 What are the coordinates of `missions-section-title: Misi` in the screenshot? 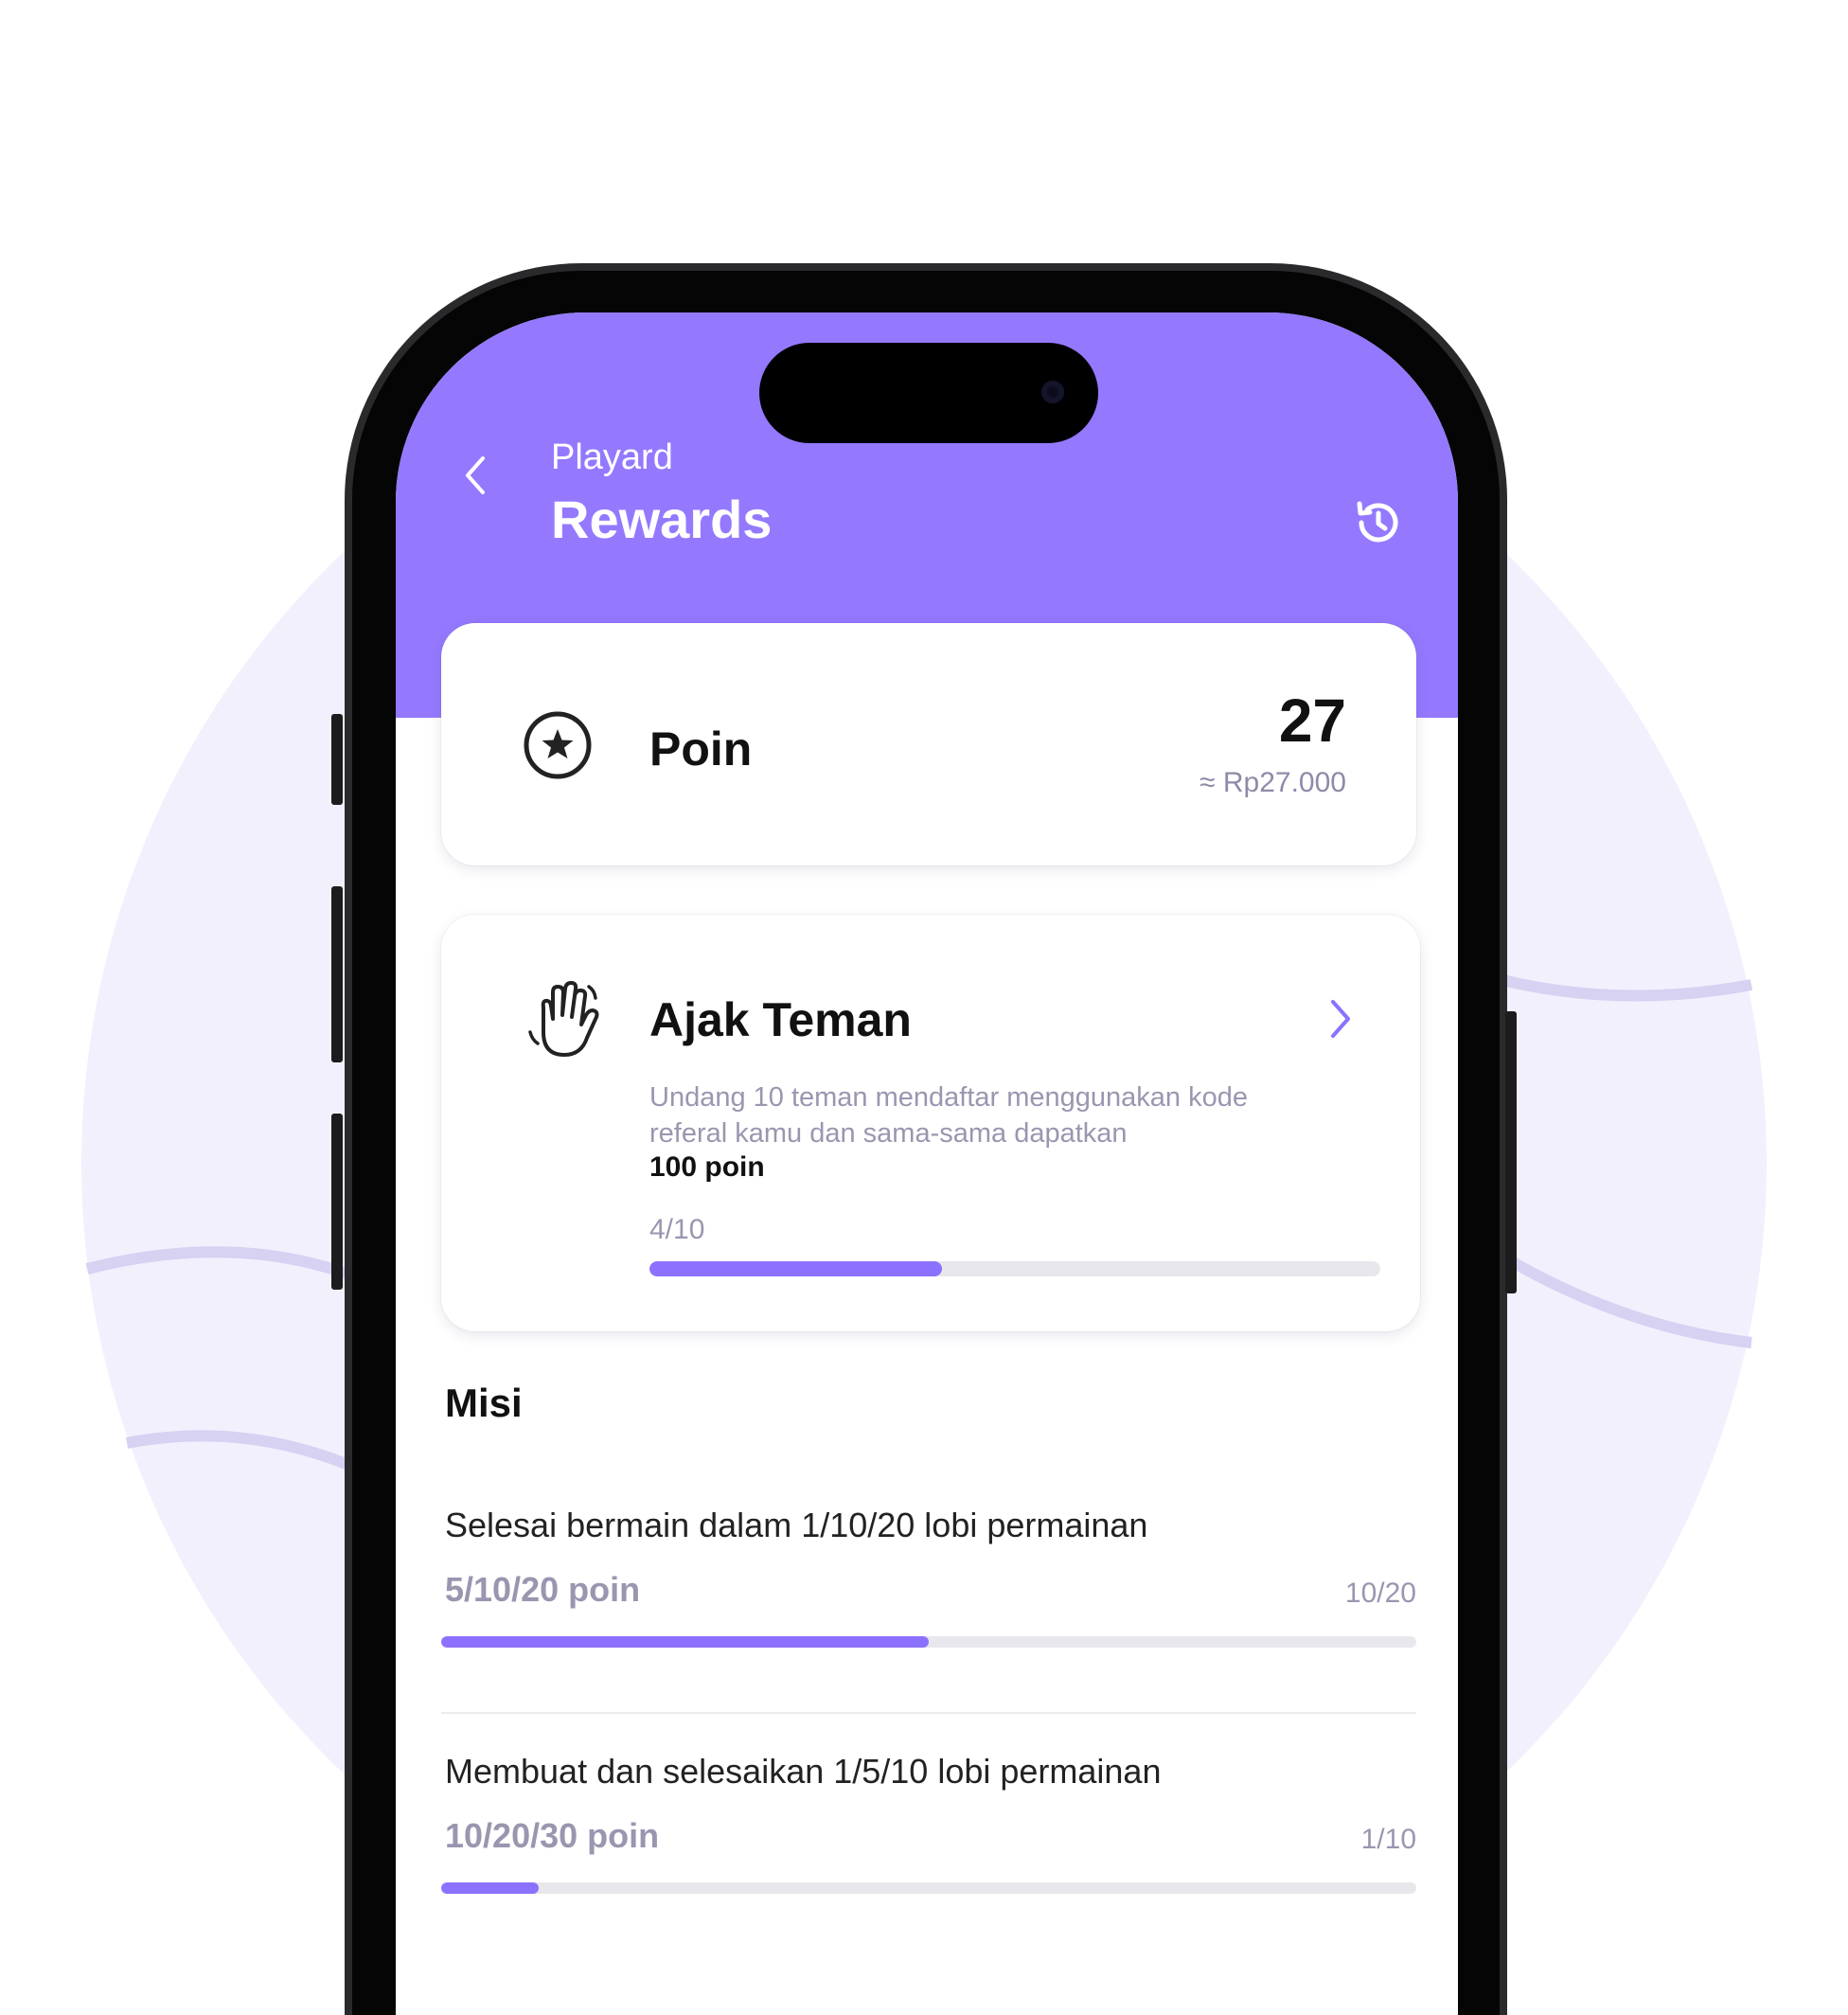 It's located at (484, 1403).